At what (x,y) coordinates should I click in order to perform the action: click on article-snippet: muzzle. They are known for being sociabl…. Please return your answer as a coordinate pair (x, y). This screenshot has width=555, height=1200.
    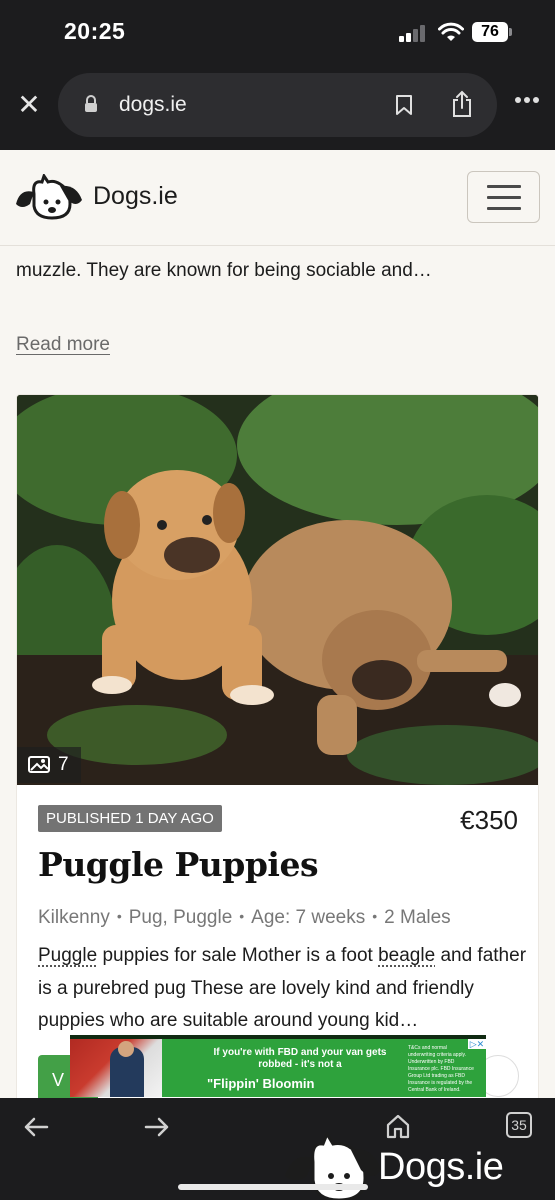
    Looking at the image, I should click on (224, 270).